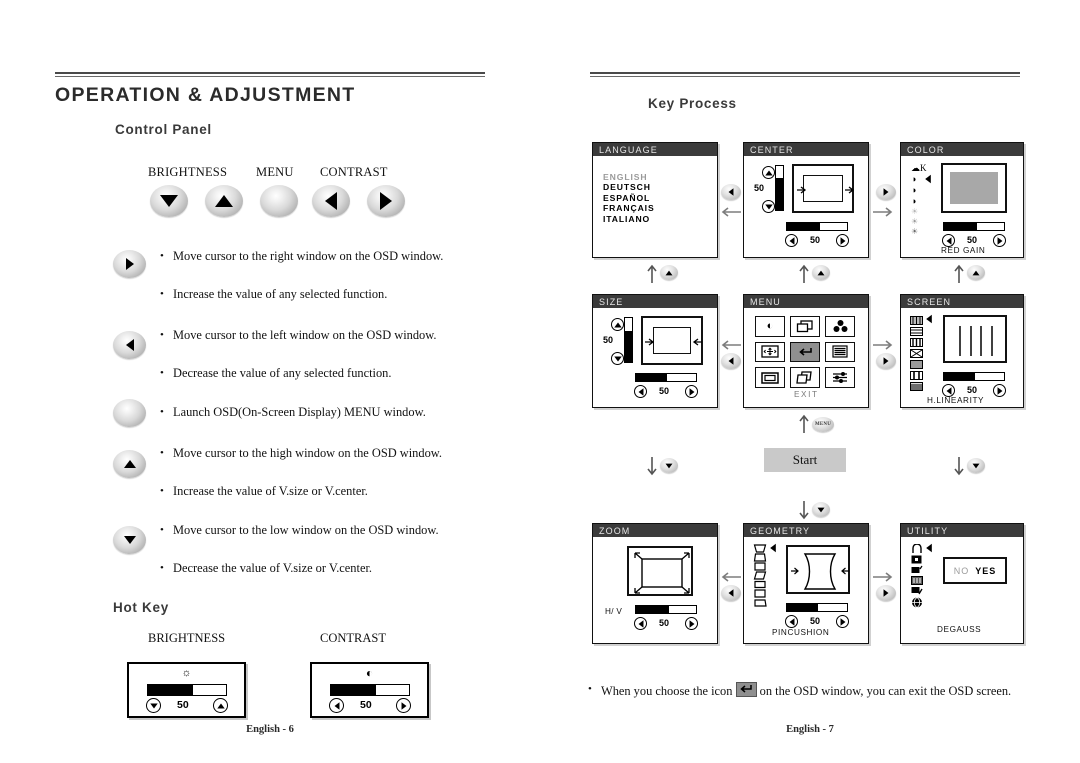  I want to click on geometry-caption: PINCUSHION, so click(801, 632).